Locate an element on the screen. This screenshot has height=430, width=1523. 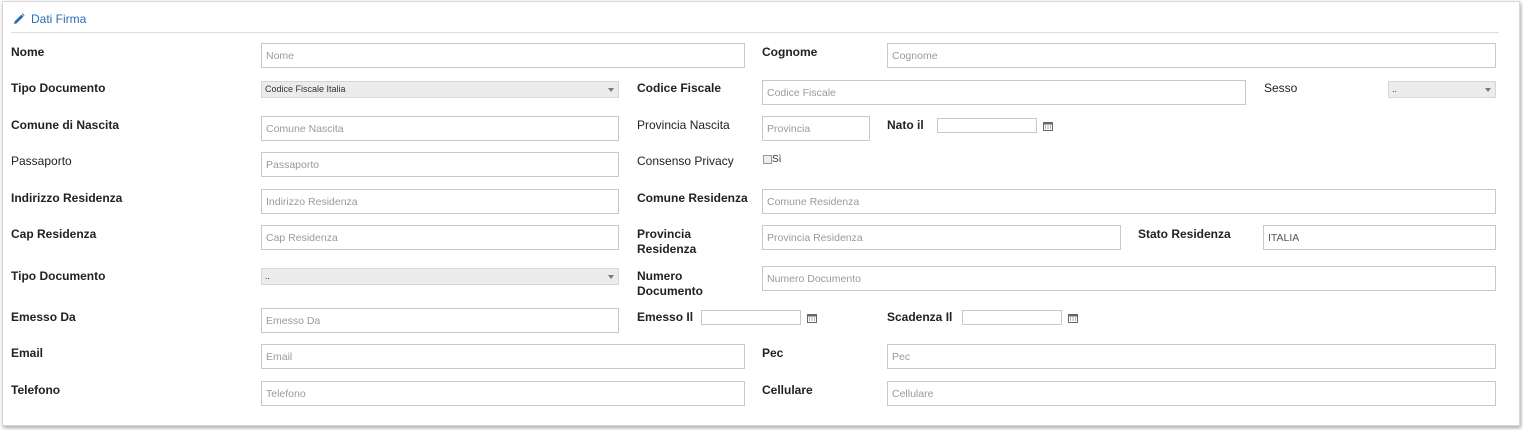
stato-residenza-input is located at coordinates (1379, 237).